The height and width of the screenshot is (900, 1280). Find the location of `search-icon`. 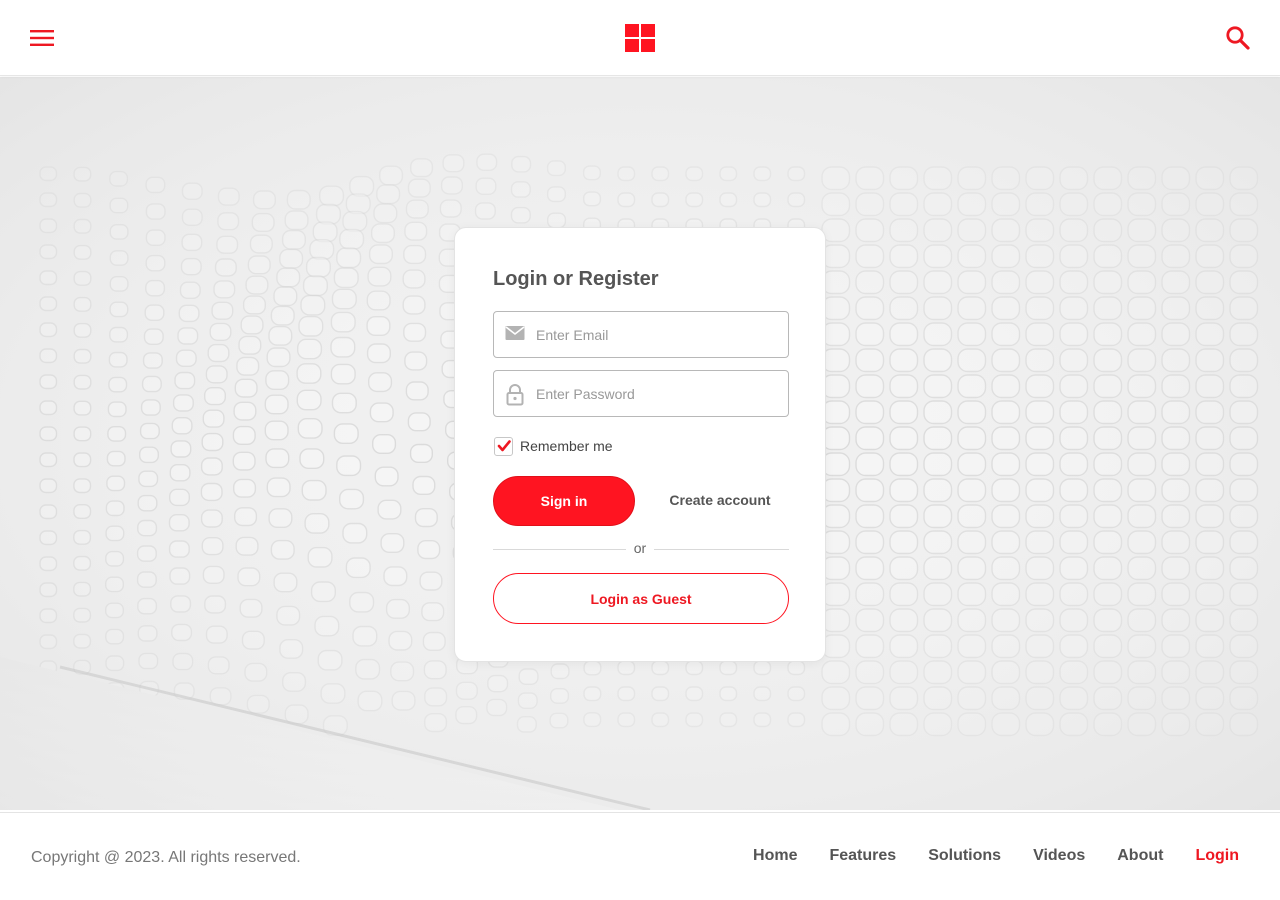

search-icon is located at coordinates (1238, 38).